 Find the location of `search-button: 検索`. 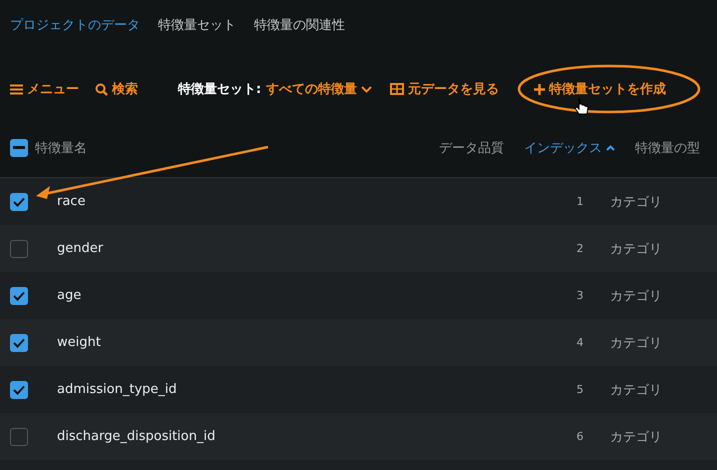

search-button: 検索 is located at coordinates (116, 89).